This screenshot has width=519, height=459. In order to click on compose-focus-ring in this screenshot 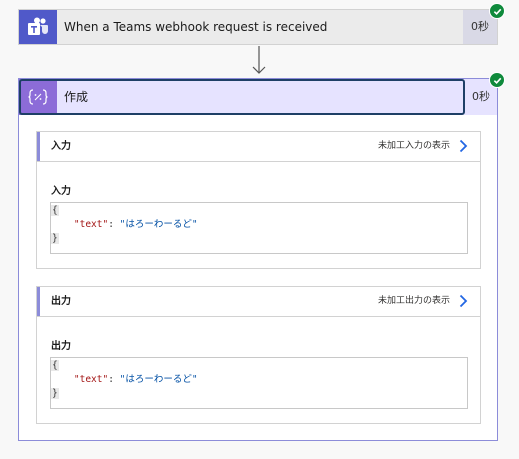, I will do `click(242, 97)`.